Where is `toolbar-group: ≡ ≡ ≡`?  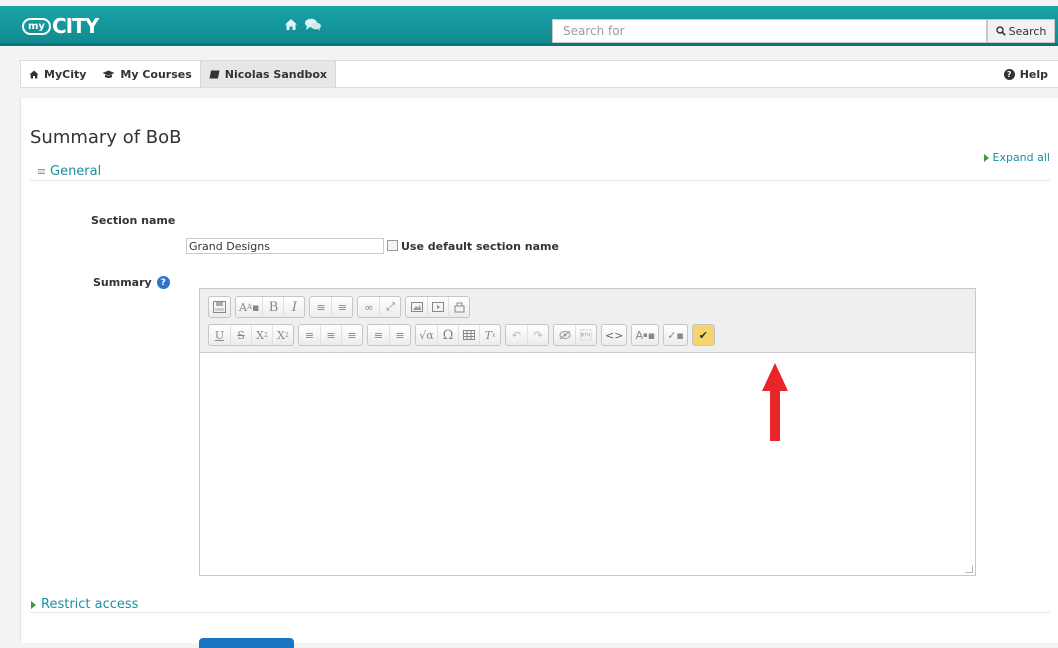
toolbar-group: ≡ ≡ ≡ is located at coordinates (330, 335).